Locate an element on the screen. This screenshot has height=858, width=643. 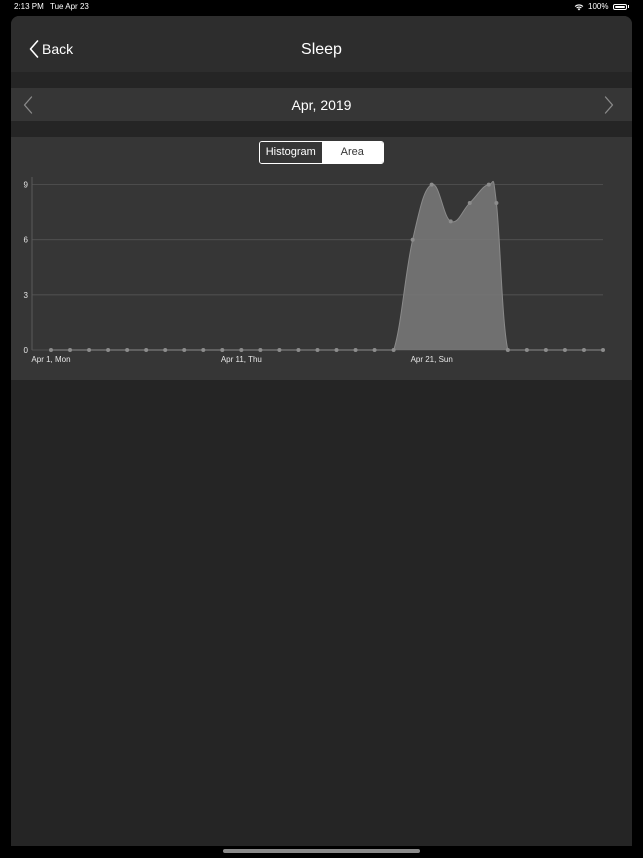
nav-bar: Back Sleep is located at coordinates (321, 44).